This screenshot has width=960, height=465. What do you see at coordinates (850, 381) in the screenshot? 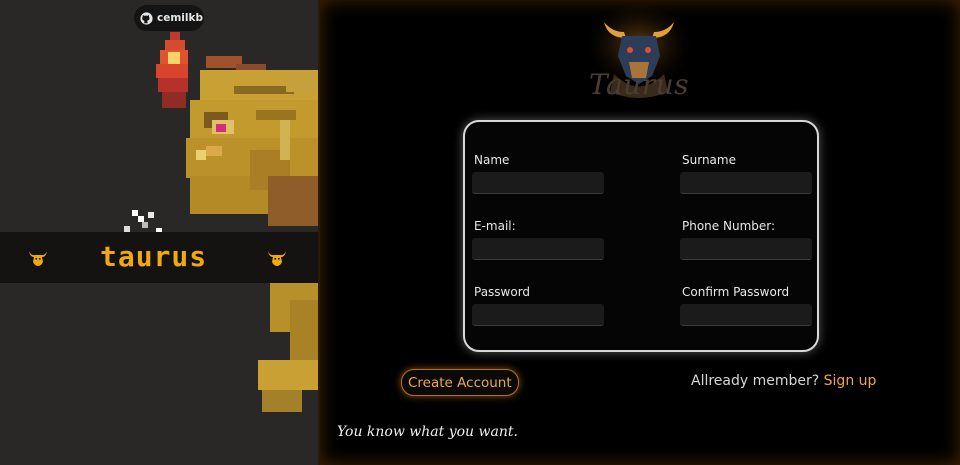
I see `sign-up-link: Sign up` at bounding box center [850, 381].